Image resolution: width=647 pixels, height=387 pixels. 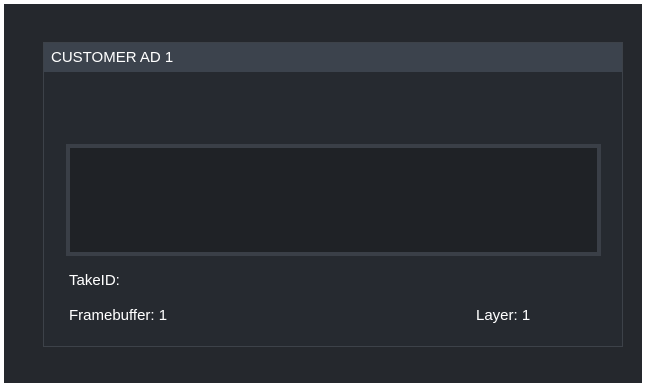 What do you see at coordinates (503, 315) in the screenshot?
I see `layer-label: Layer: 1` at bounding box center [503, 315].